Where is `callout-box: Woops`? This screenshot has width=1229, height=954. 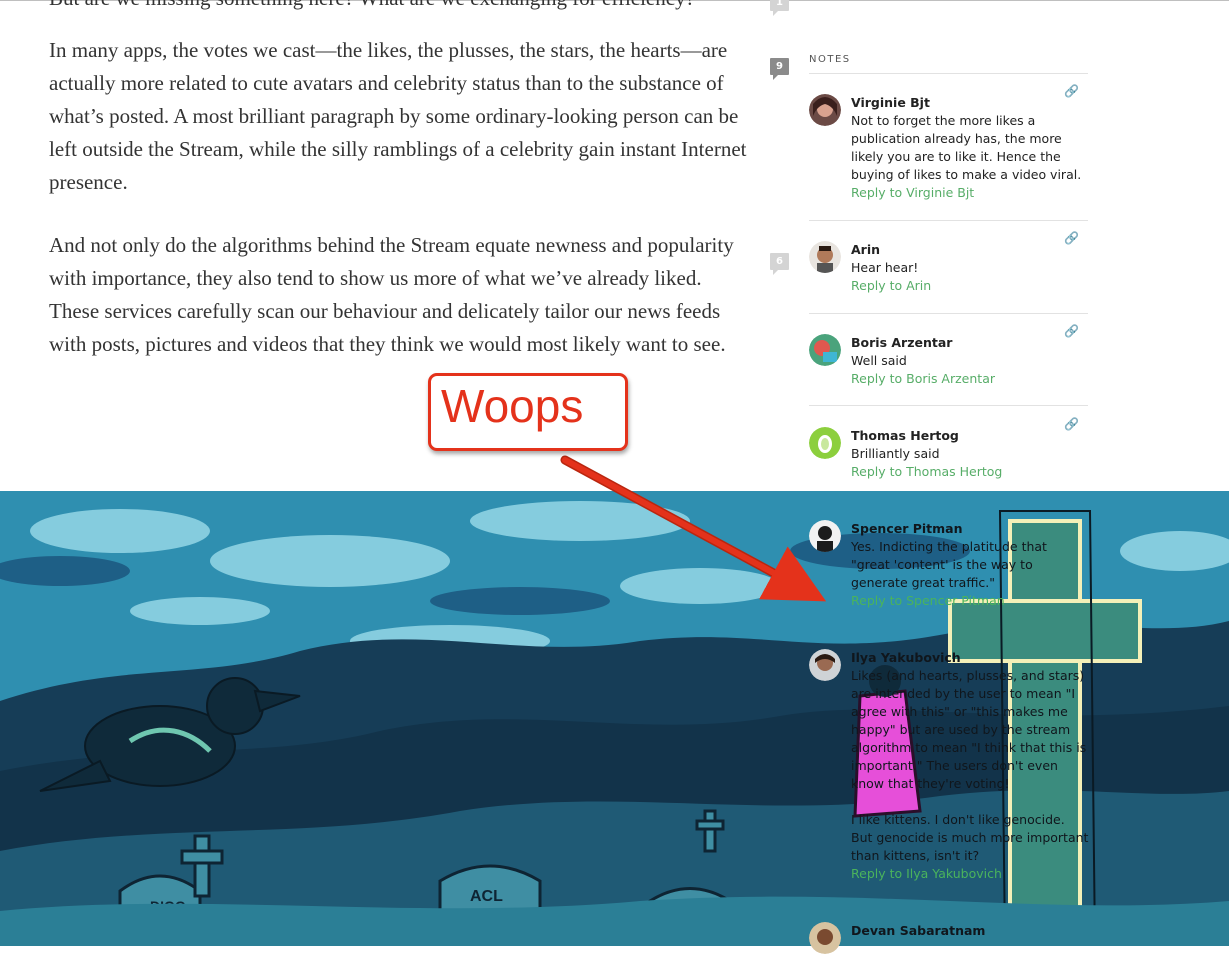 callout-box: Woops is located at coordinates (528, 412).